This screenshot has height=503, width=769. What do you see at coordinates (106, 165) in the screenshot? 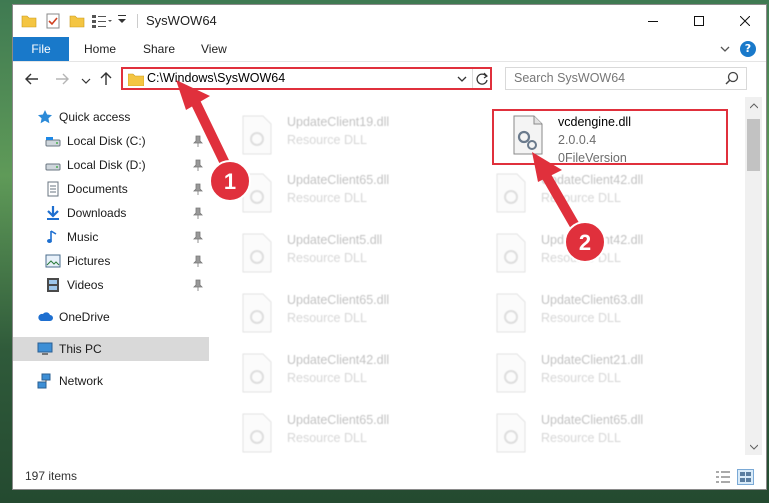
I see `sidebar-item-label: Local Disk (D:)` at bounding box center [106, 165].